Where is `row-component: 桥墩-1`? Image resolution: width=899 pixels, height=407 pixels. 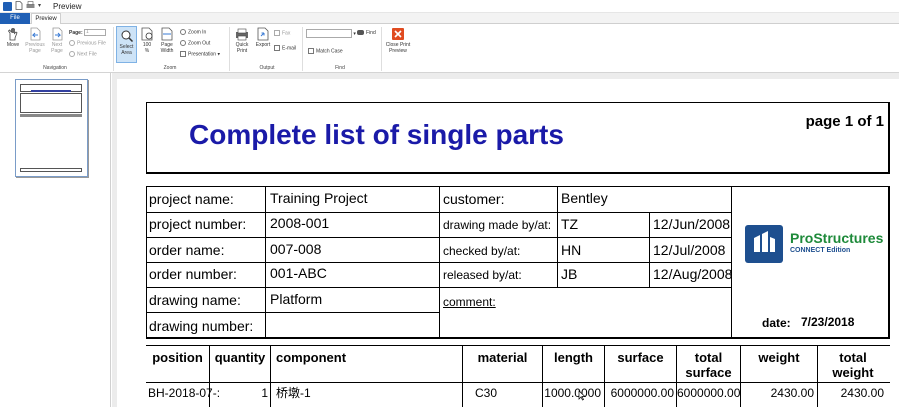
row-component: 桥墩-1 is located at coordinates (293, 393).